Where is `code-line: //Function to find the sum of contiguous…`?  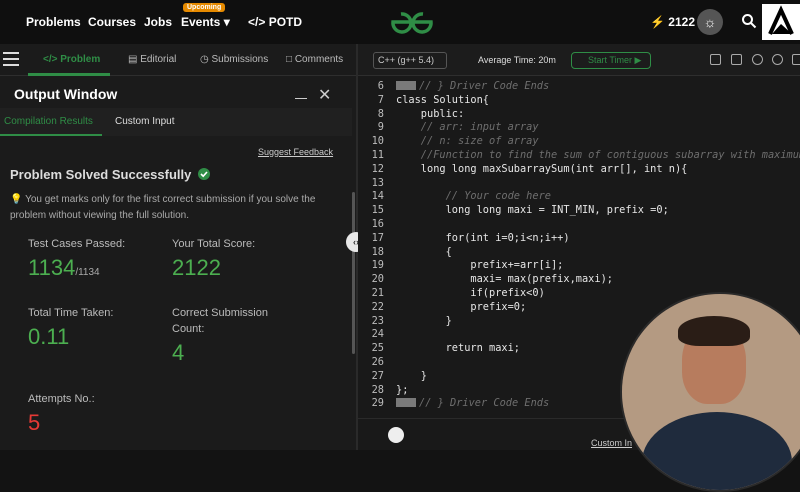 code-line: //Function to find the sum of contiguous… is located at coordinates (598, 155).